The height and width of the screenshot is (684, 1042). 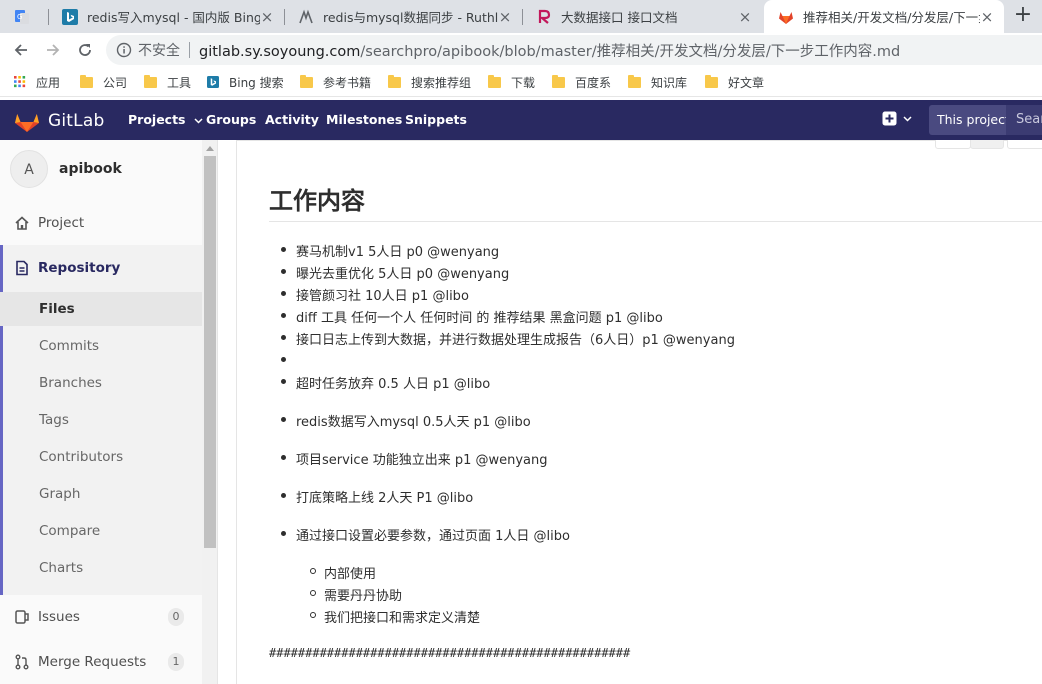 I want to click on search-input: Search, so click(x=1024, y=120).